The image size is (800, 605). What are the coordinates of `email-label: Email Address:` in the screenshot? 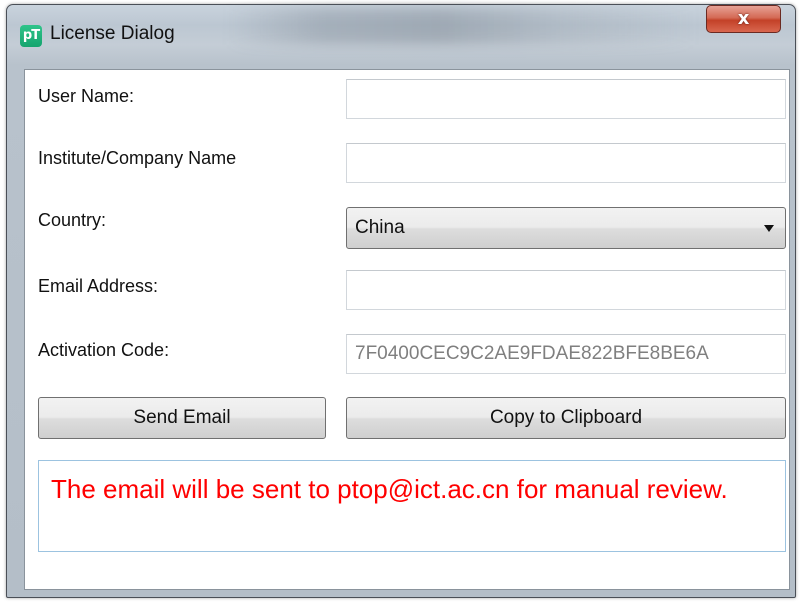 It's located at (98, 286).